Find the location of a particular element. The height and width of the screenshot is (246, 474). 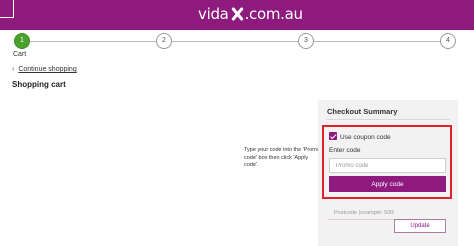

coupon-checkbox-row: Use coupon code is located at coordinates (360, 136).